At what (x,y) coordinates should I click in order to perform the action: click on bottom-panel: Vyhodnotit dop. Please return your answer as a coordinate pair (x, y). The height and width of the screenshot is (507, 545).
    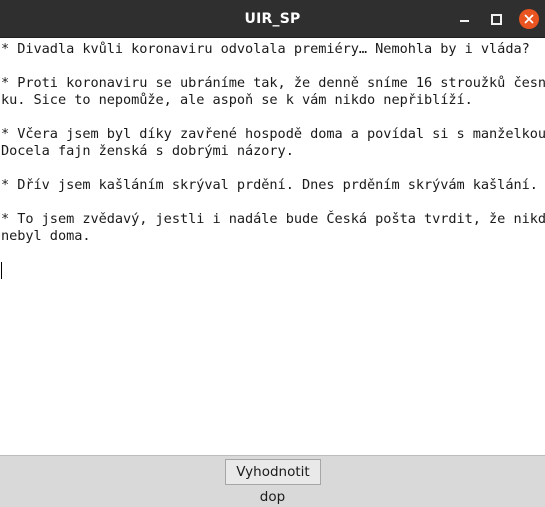
    Looking at the image, I should click on (272, 481).